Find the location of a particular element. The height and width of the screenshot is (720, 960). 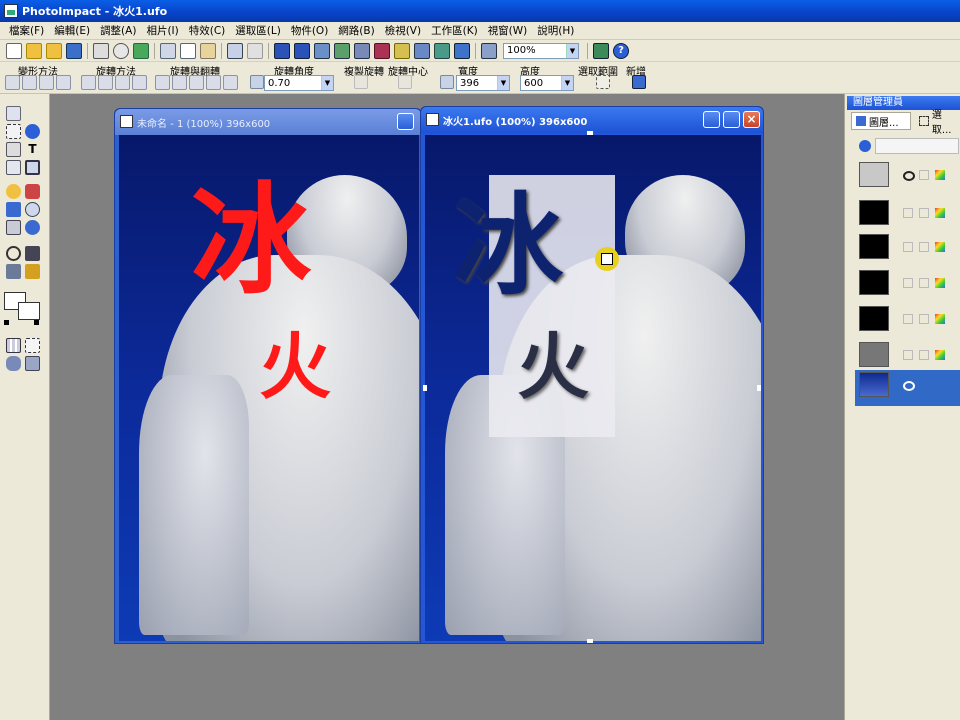

open-icon is located at coordinates (34, 50).